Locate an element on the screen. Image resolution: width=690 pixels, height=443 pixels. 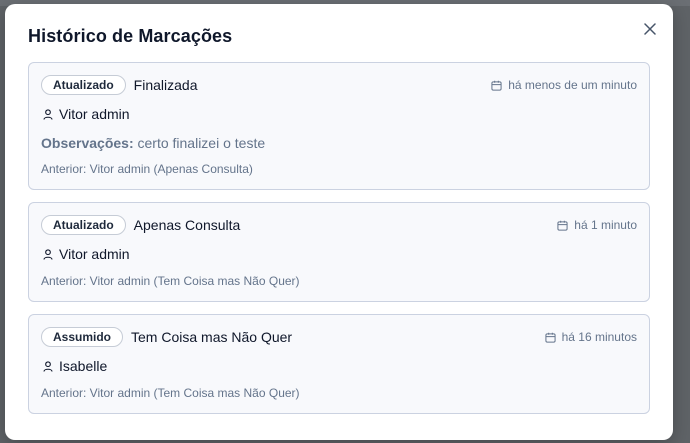
close-button is located at coordinates (650, 29).